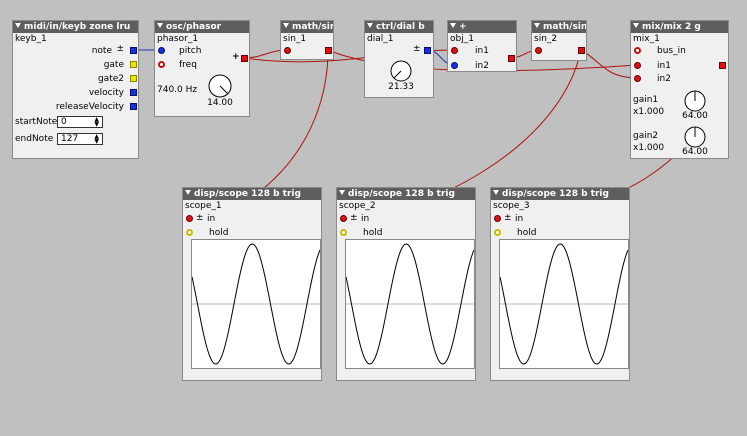 Image resolution: width=747 pixels, height=436 pixels. I want to click on outlet-label-gate2: gate2, so click(110, 79).